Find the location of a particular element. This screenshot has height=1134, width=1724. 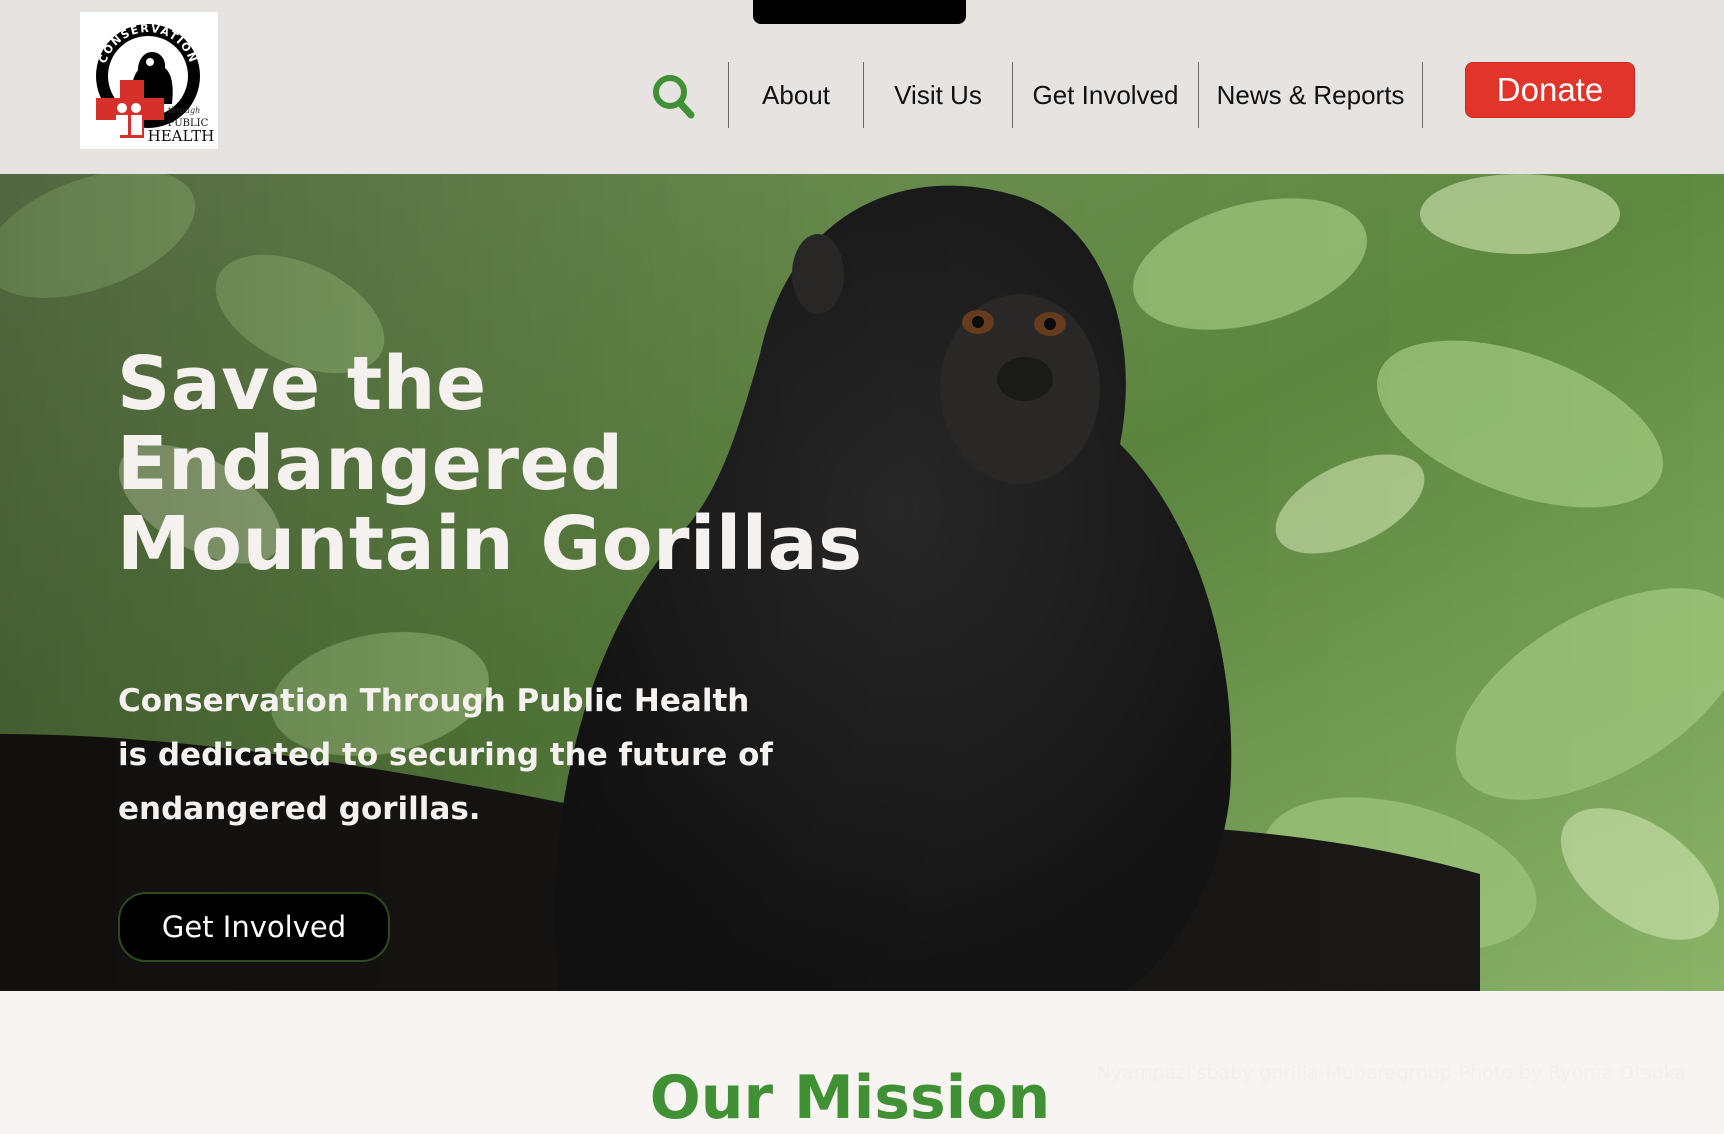

top-notch-tab is located at coordinates (859, 12).